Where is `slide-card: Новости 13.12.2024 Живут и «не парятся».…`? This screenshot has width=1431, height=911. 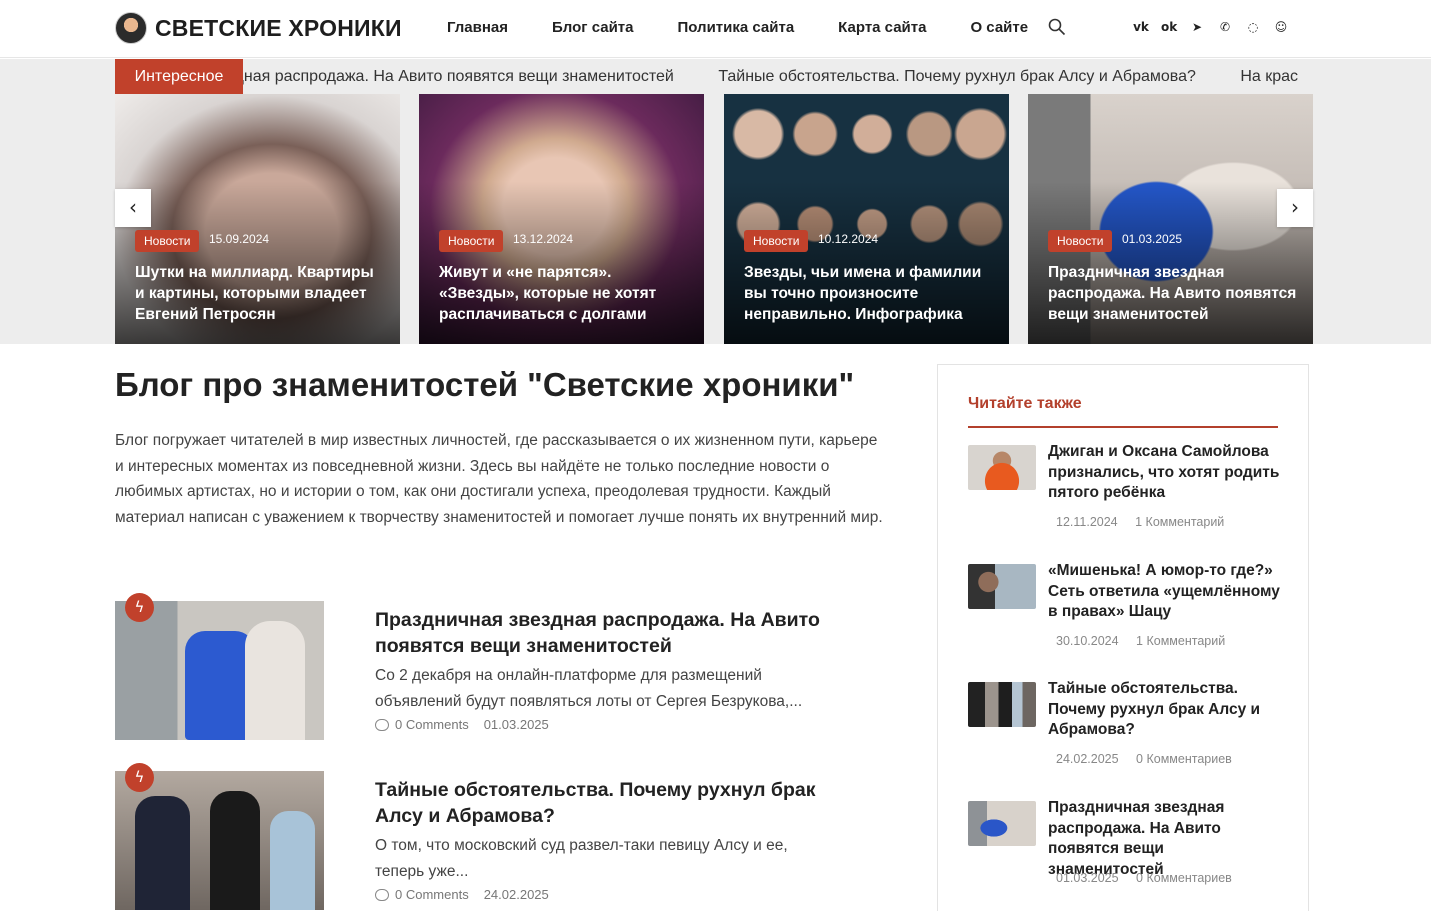
slide-card: Новости 13.12.2024 Живут и «не парятся».… is located at coordinates (561, 219).